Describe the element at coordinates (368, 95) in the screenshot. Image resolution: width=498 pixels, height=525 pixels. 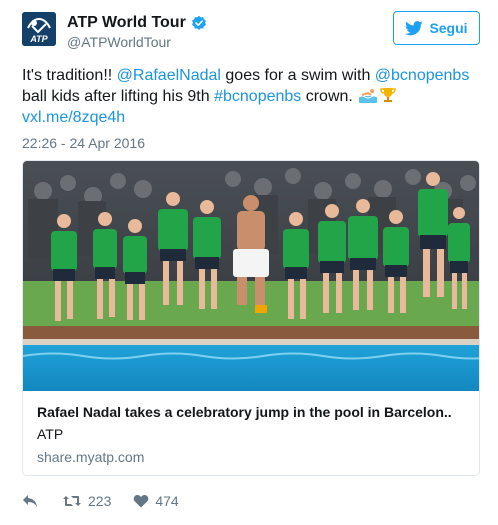
I see `swimmer-icon` at that location.